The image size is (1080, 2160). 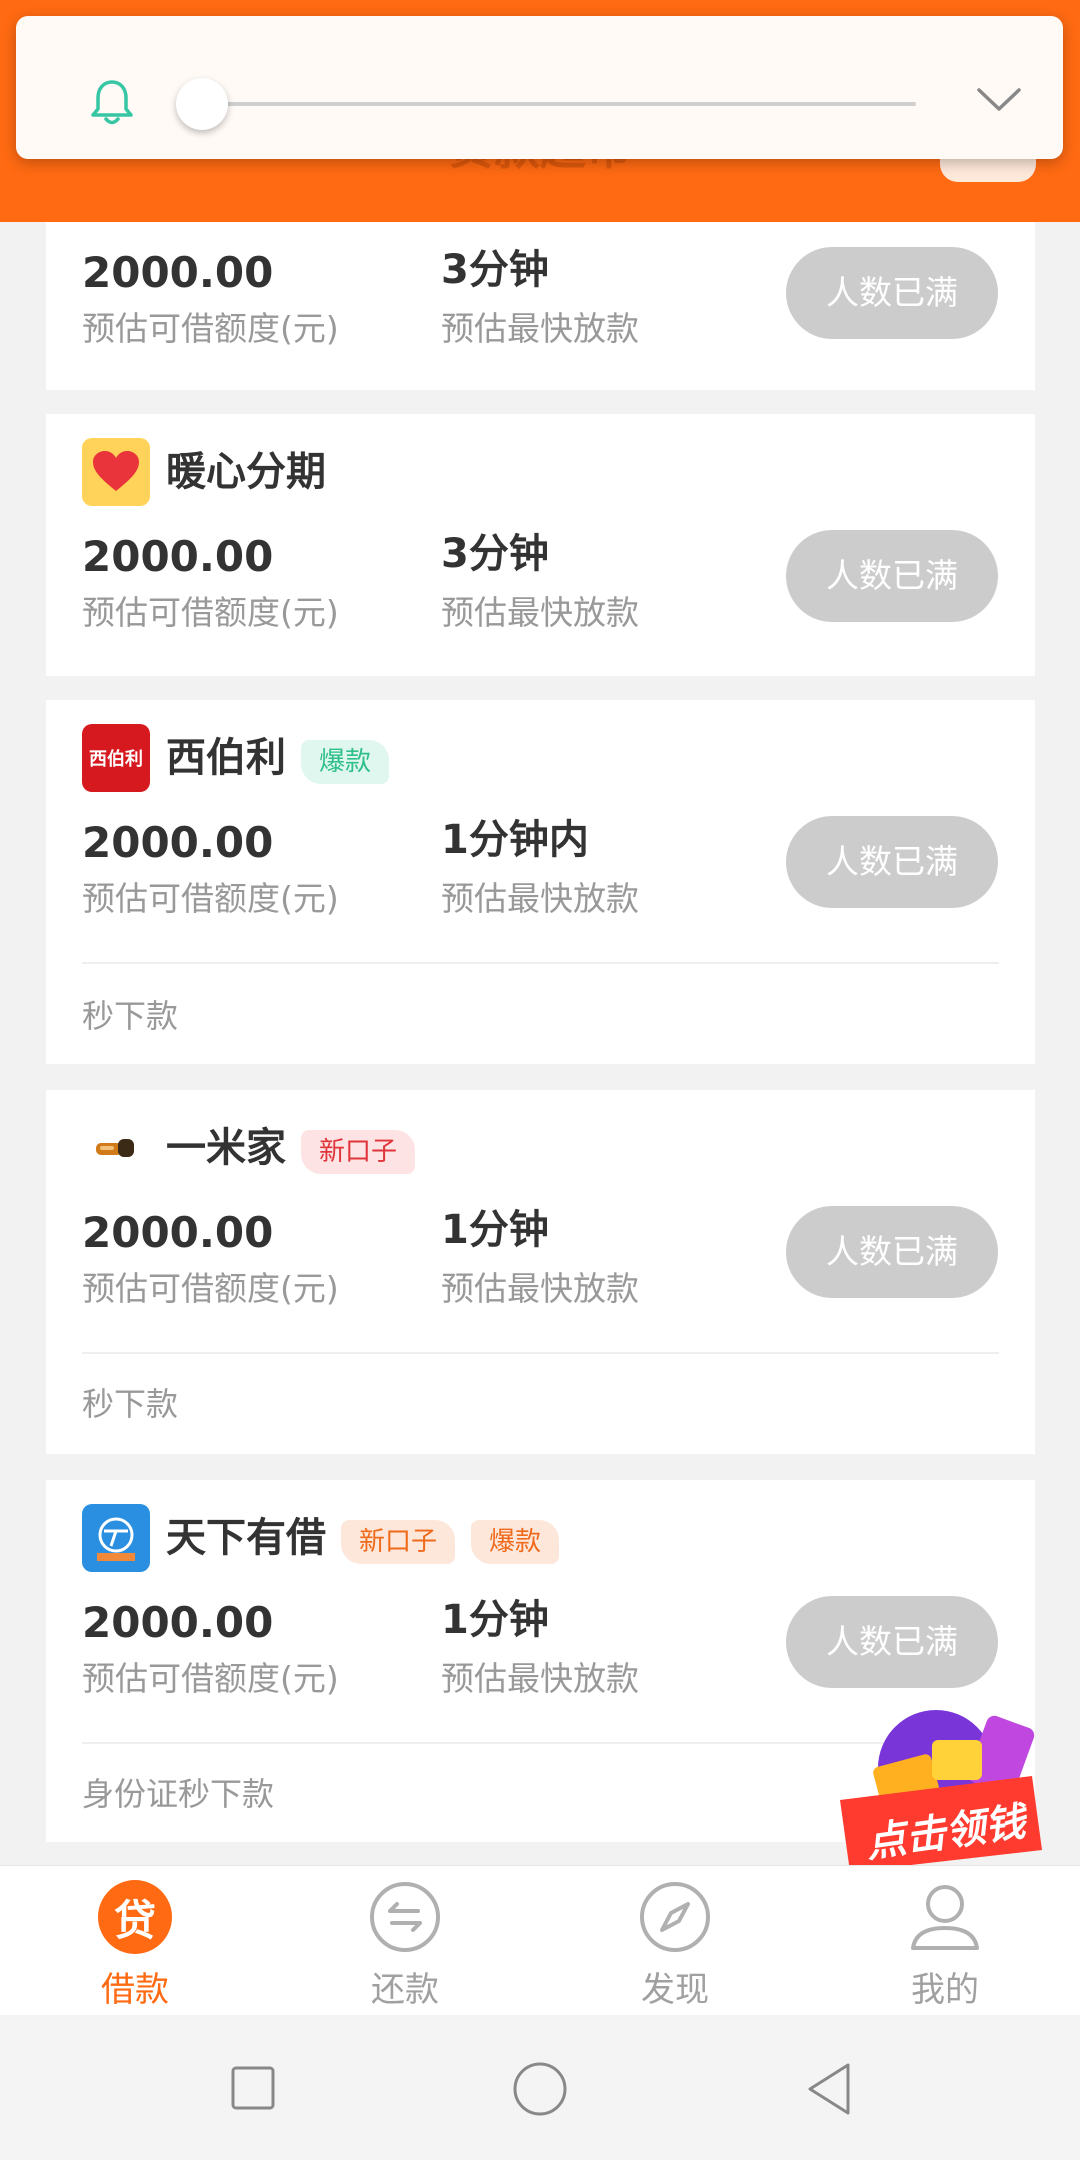 What do you see at coordinates (135, 1990) in the screenshot?
I see `tab-label: 借款` at bounding box center [135, 1990].